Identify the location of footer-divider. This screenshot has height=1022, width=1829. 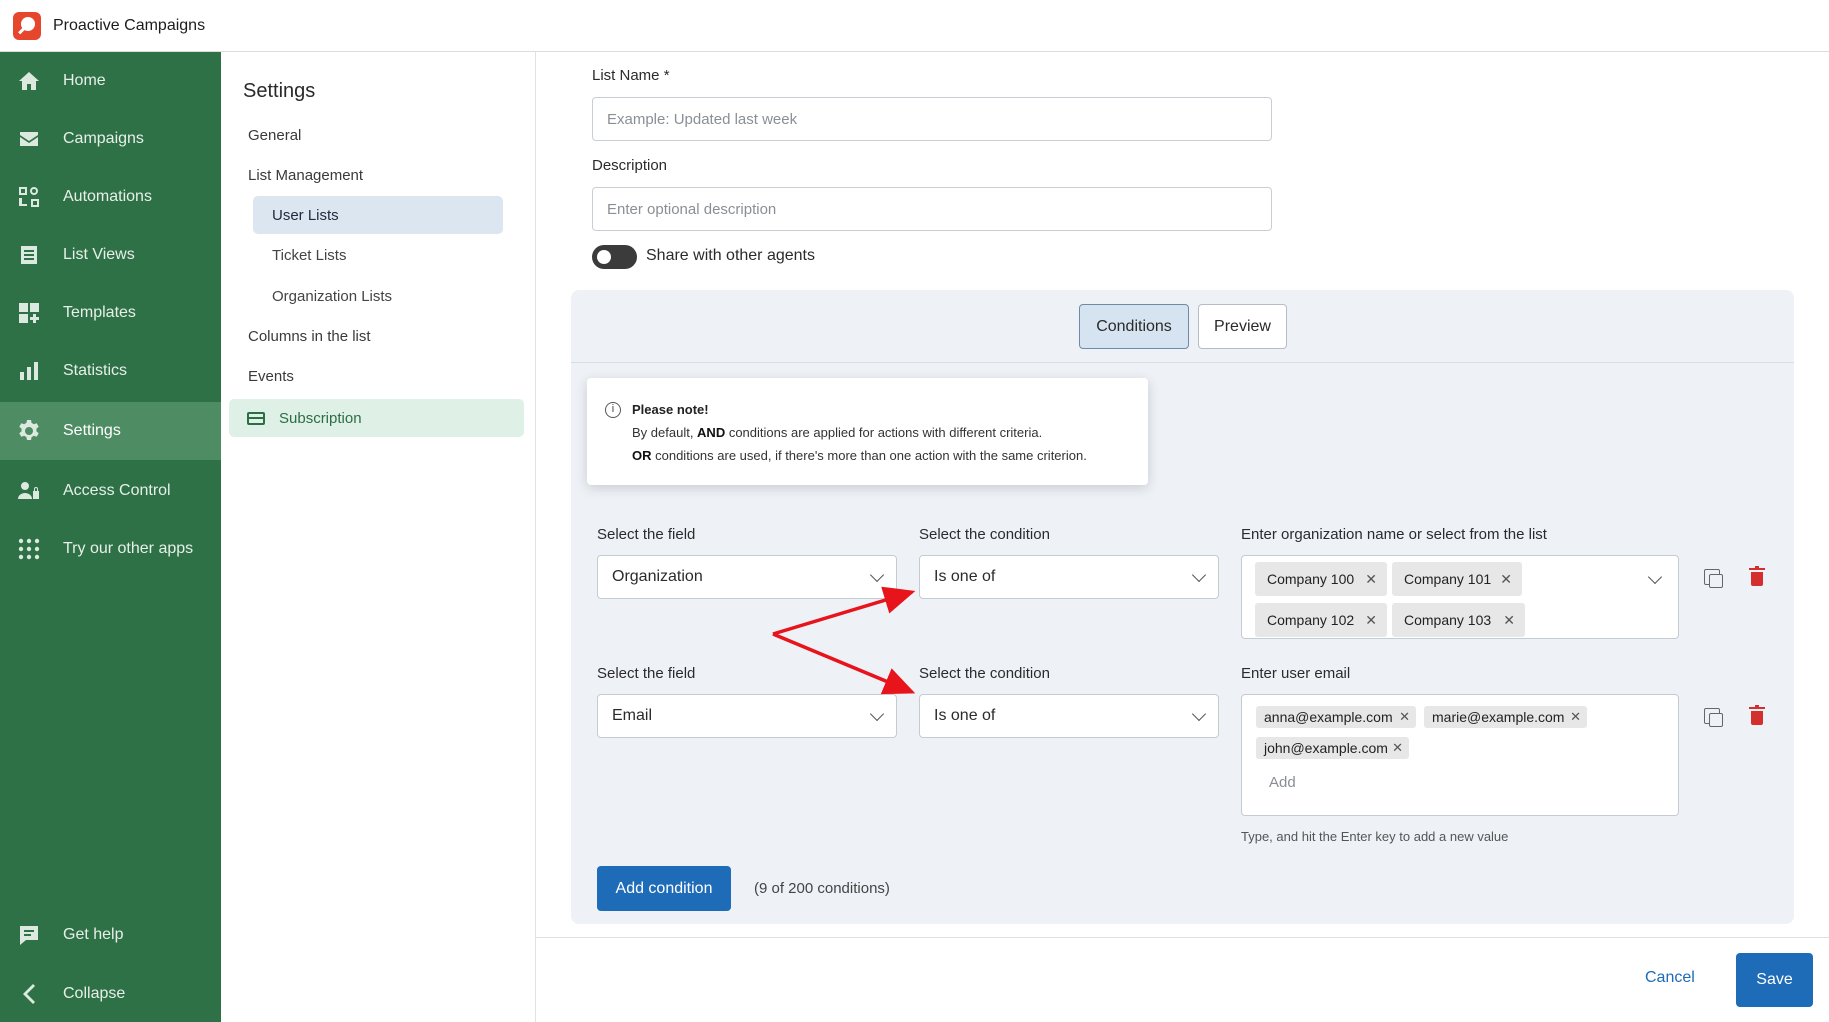
(1182, 937).